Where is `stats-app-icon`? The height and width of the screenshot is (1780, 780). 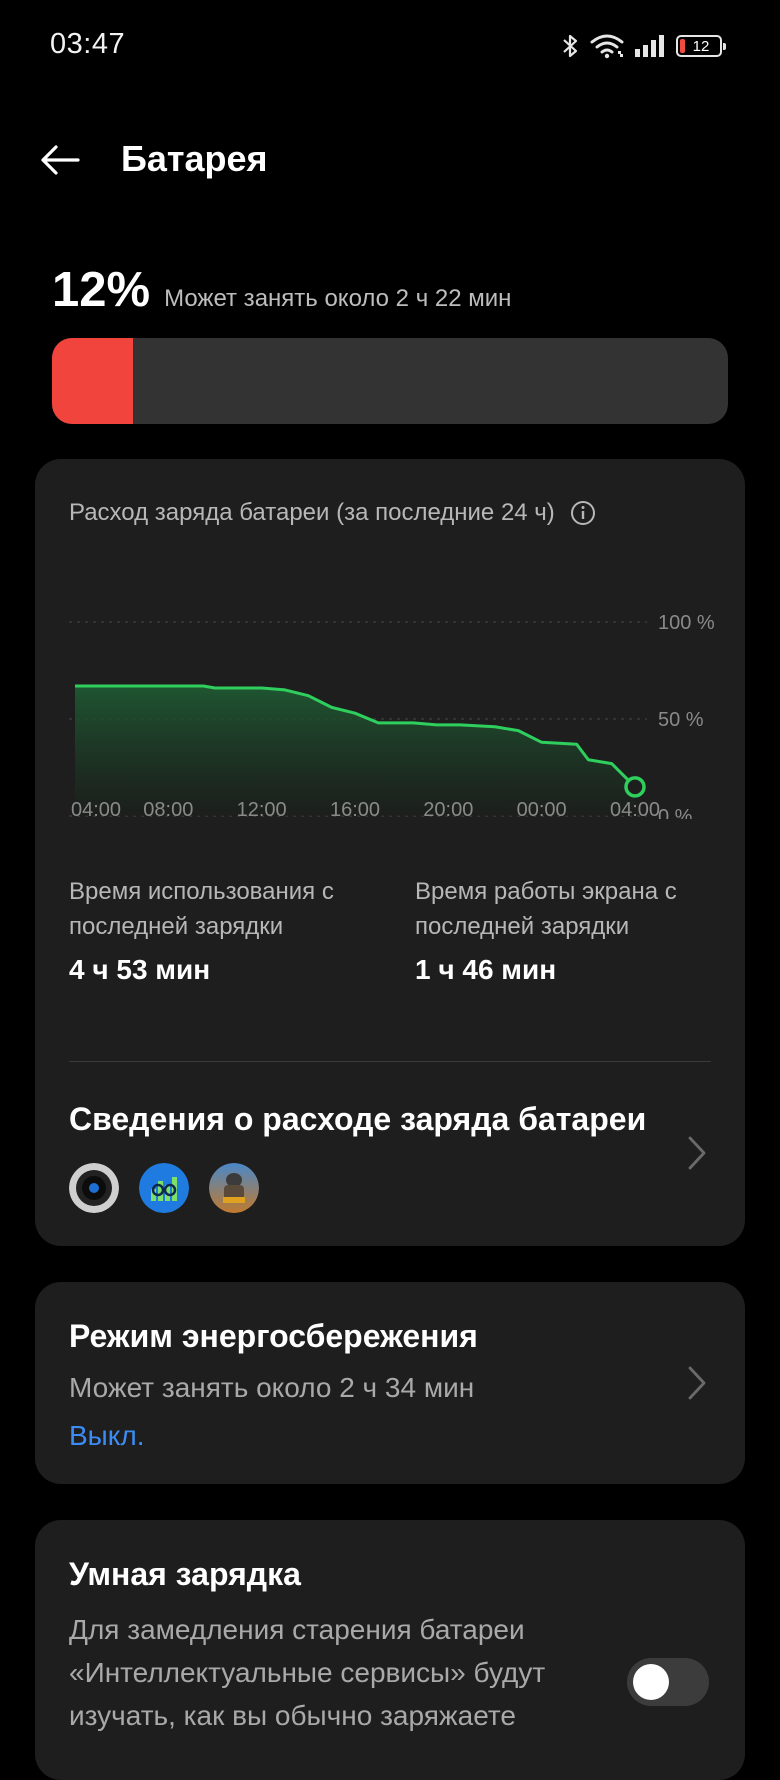
stats-app-icon is located at coordinates (164, 1188).